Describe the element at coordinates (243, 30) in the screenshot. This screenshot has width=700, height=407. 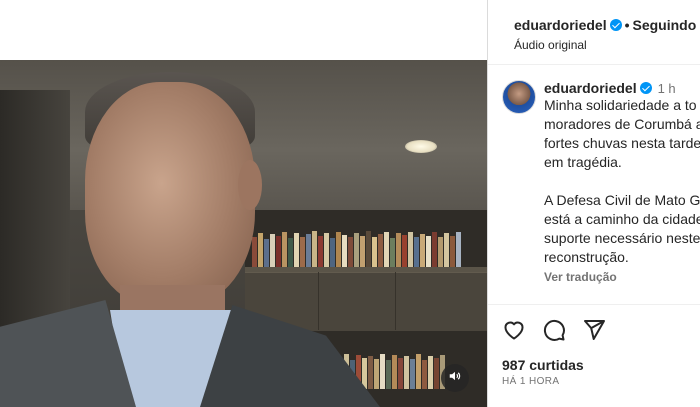
I see `post-blank-area` at that location.